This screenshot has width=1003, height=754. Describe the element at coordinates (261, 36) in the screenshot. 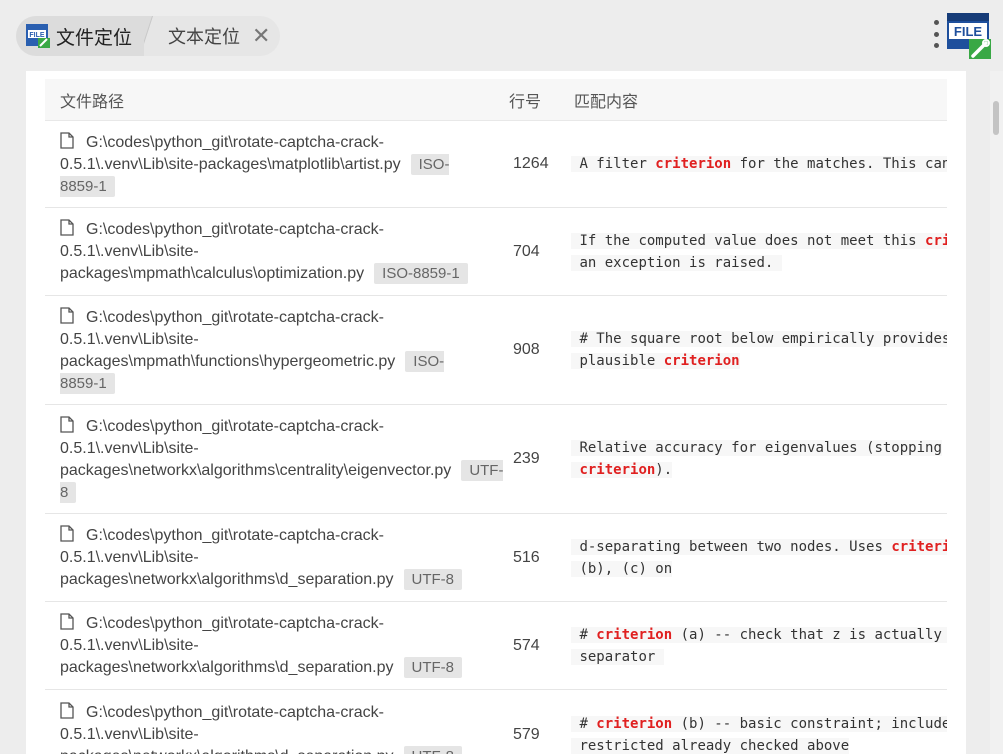

I see `close-icon: ✕` at that location.